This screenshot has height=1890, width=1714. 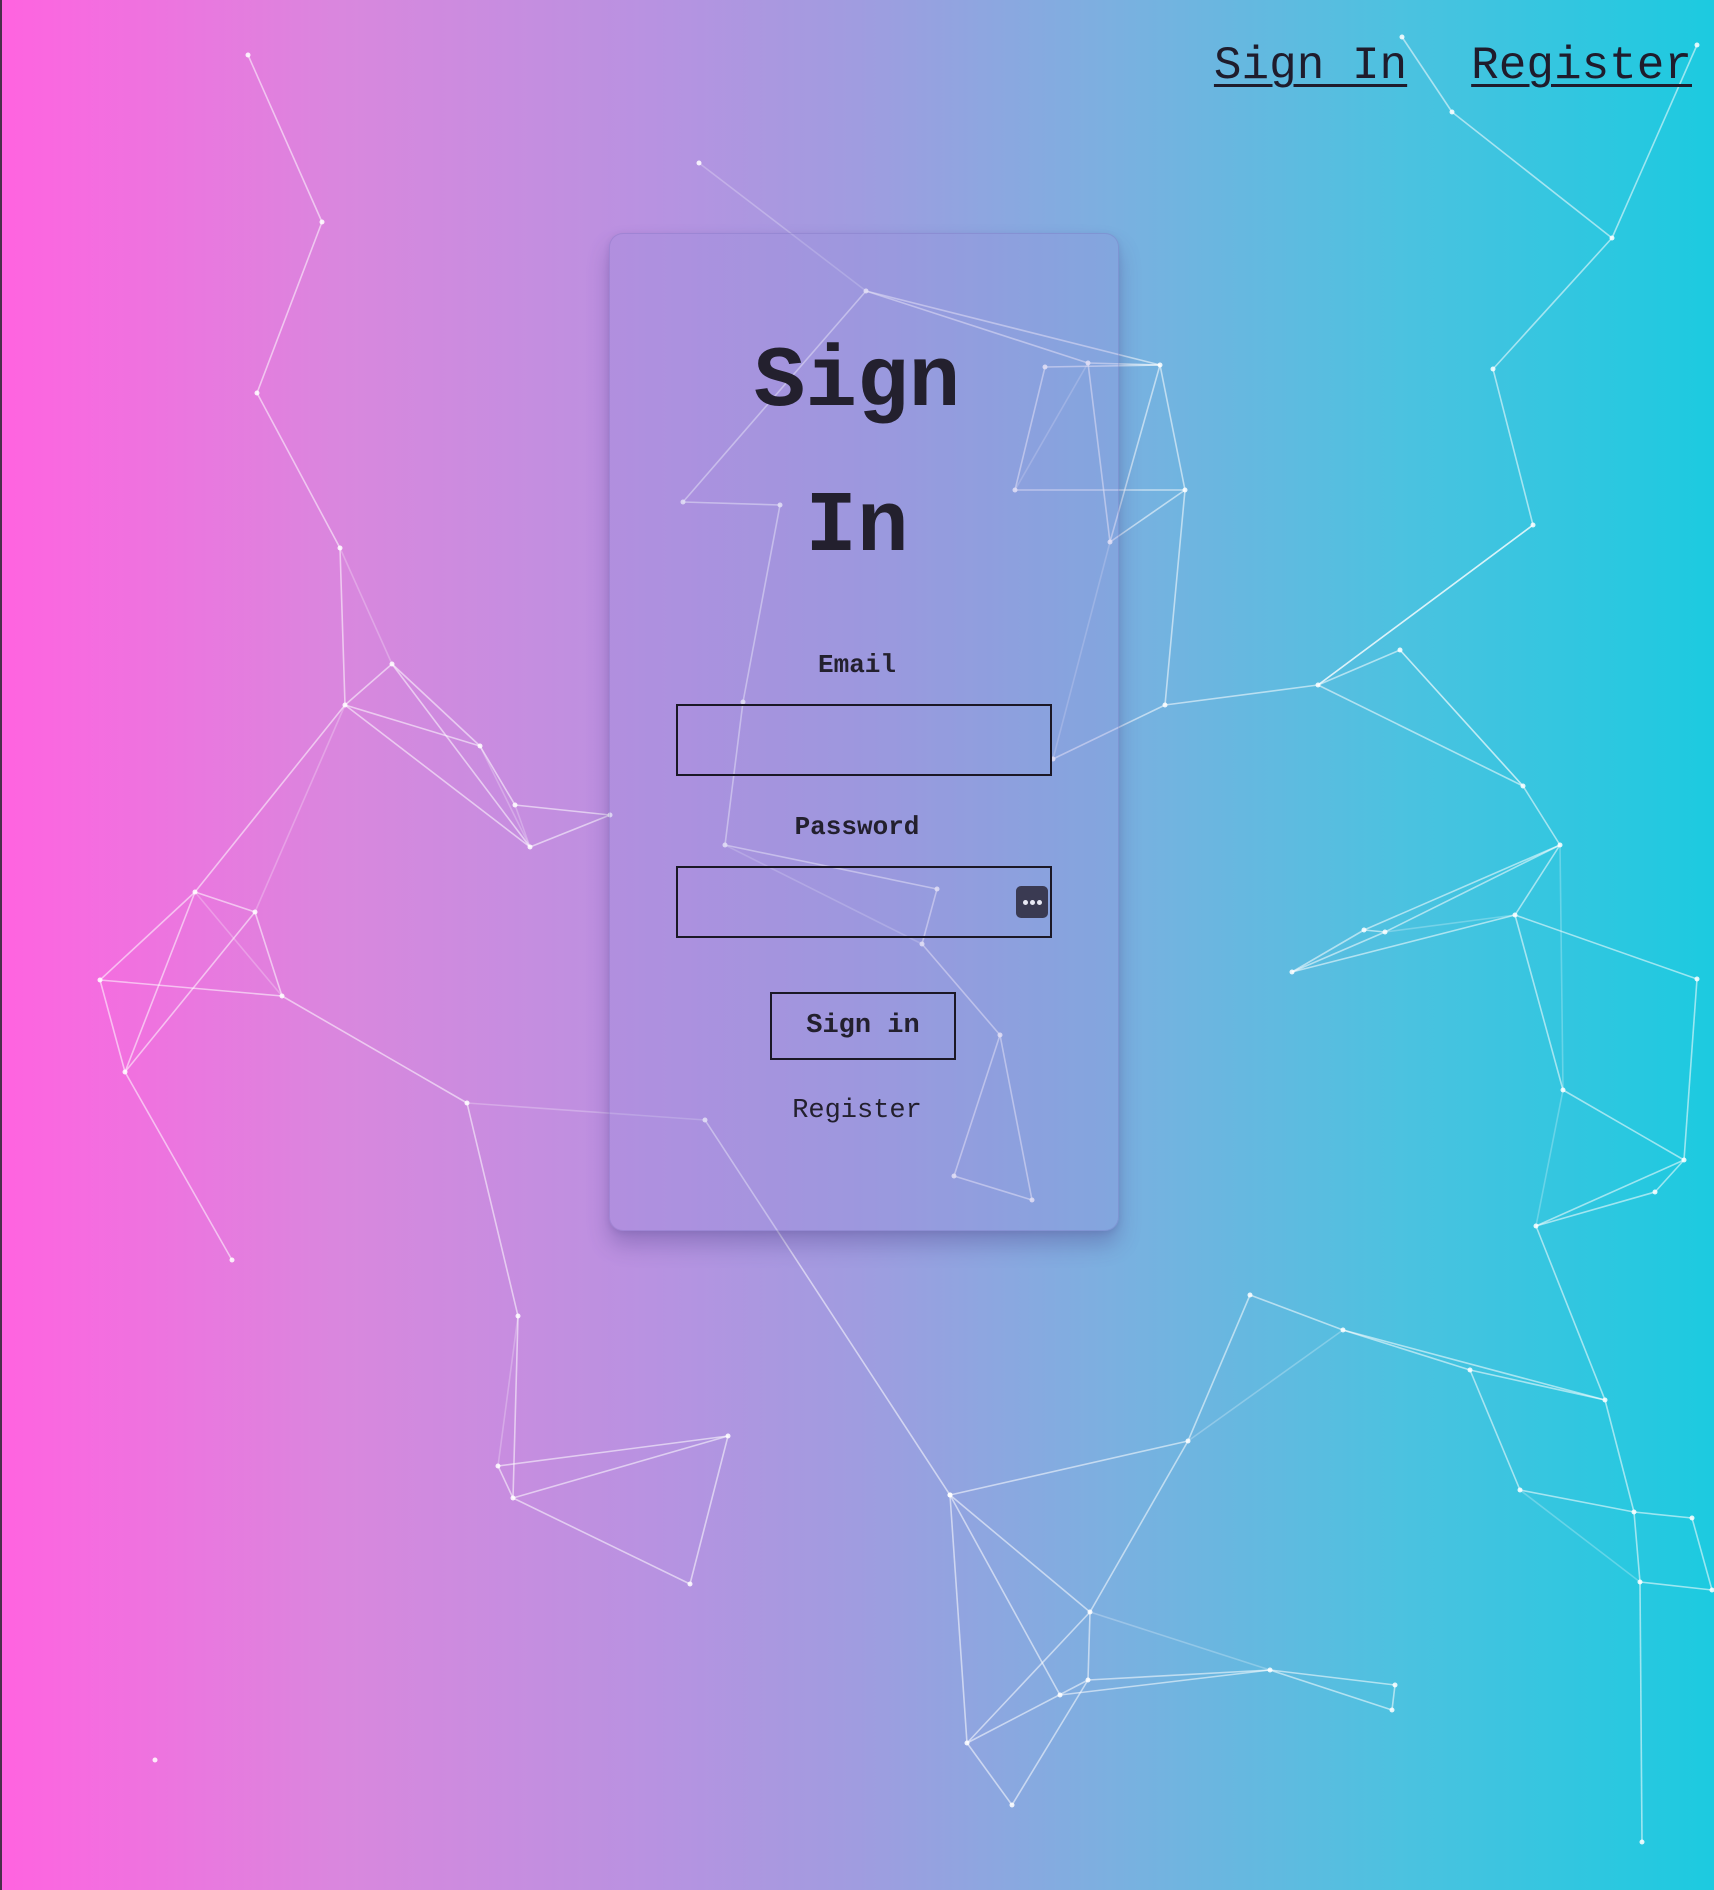 What do you see at coordinates (1, 945) in the screenshot?
I see `left-edge-border` at bounding box center [1, 945].